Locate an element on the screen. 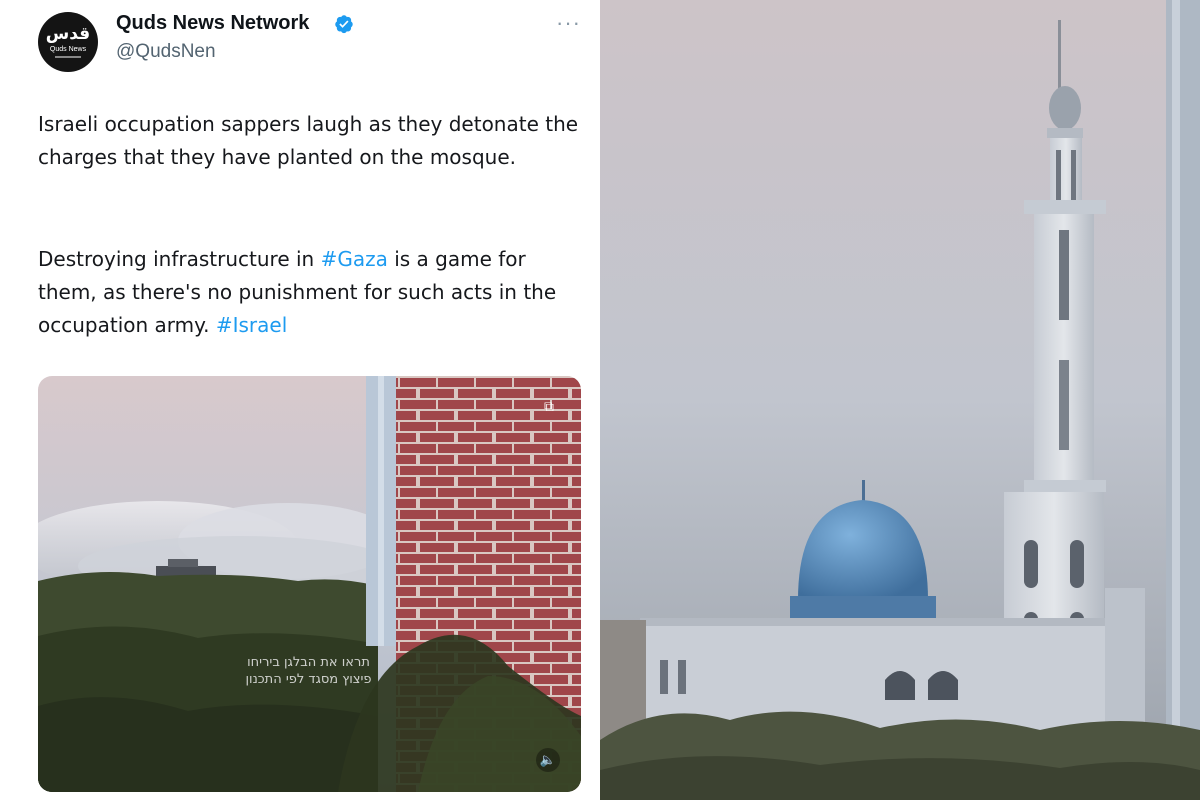 The image size is (1200, 800). video-caption-line-1: תראו את הבלגן ביריחו is located at coordinates (308, 662).